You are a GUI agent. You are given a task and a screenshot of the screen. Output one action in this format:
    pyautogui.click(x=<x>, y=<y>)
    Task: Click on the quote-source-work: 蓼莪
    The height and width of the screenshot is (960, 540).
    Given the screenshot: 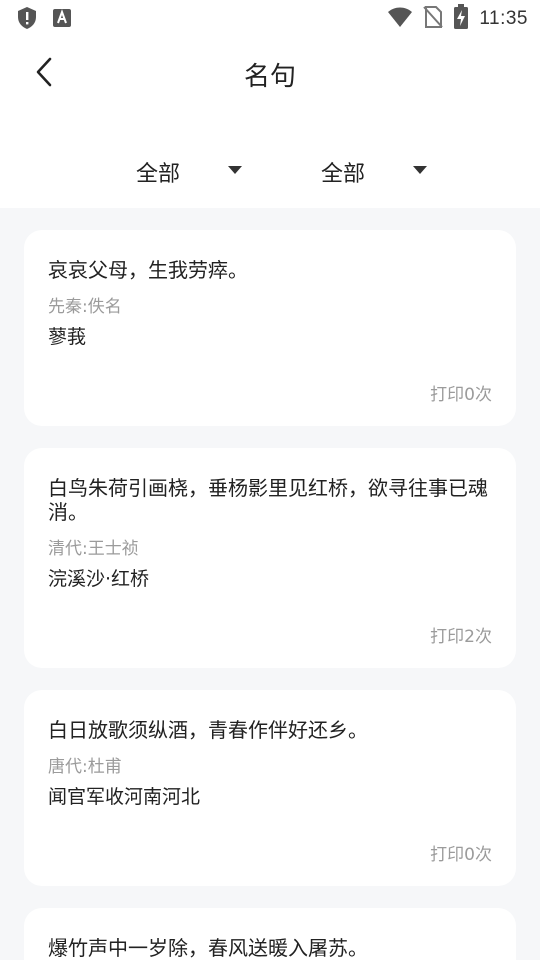 What is the action you would take?
    pyautogui.click(x=67, y=337)
    